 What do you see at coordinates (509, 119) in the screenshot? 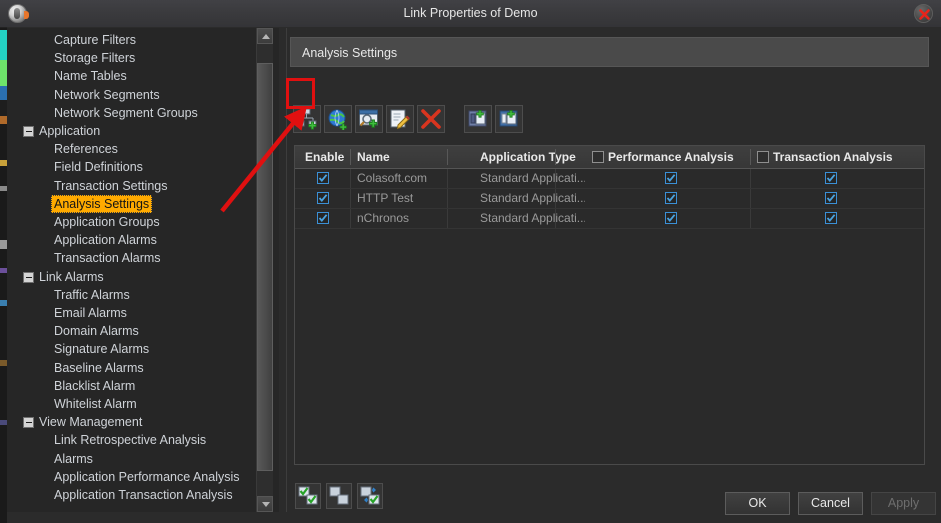
I see `export-applications-icon` at bounding box center [509, 119].